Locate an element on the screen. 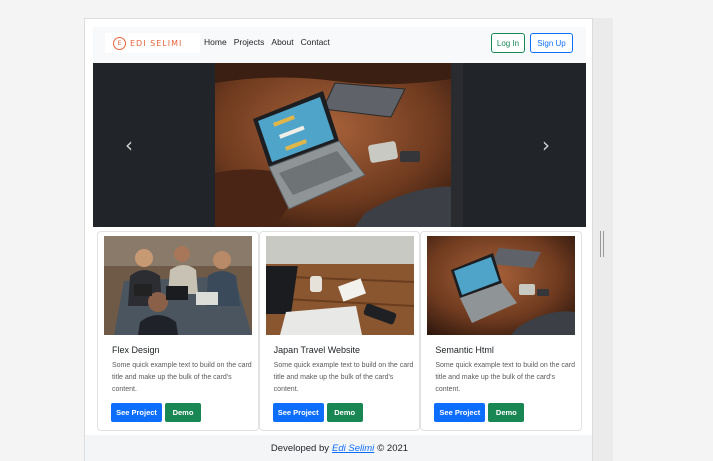 The width and height of the screenshot is (713, 461). resize-handle is located at coordinates (602, 244).